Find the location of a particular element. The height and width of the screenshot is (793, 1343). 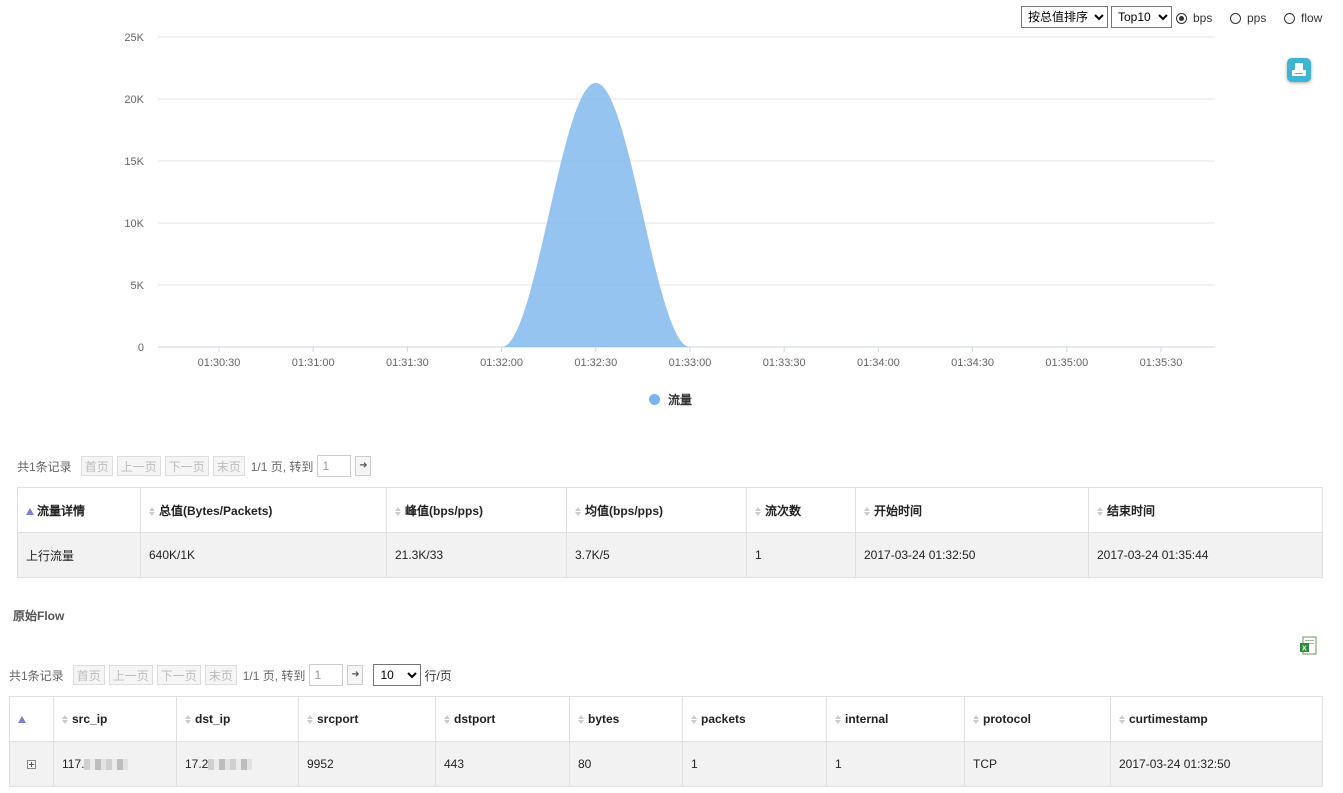

page-size-select: 10 is located at coordinates (397, 675).